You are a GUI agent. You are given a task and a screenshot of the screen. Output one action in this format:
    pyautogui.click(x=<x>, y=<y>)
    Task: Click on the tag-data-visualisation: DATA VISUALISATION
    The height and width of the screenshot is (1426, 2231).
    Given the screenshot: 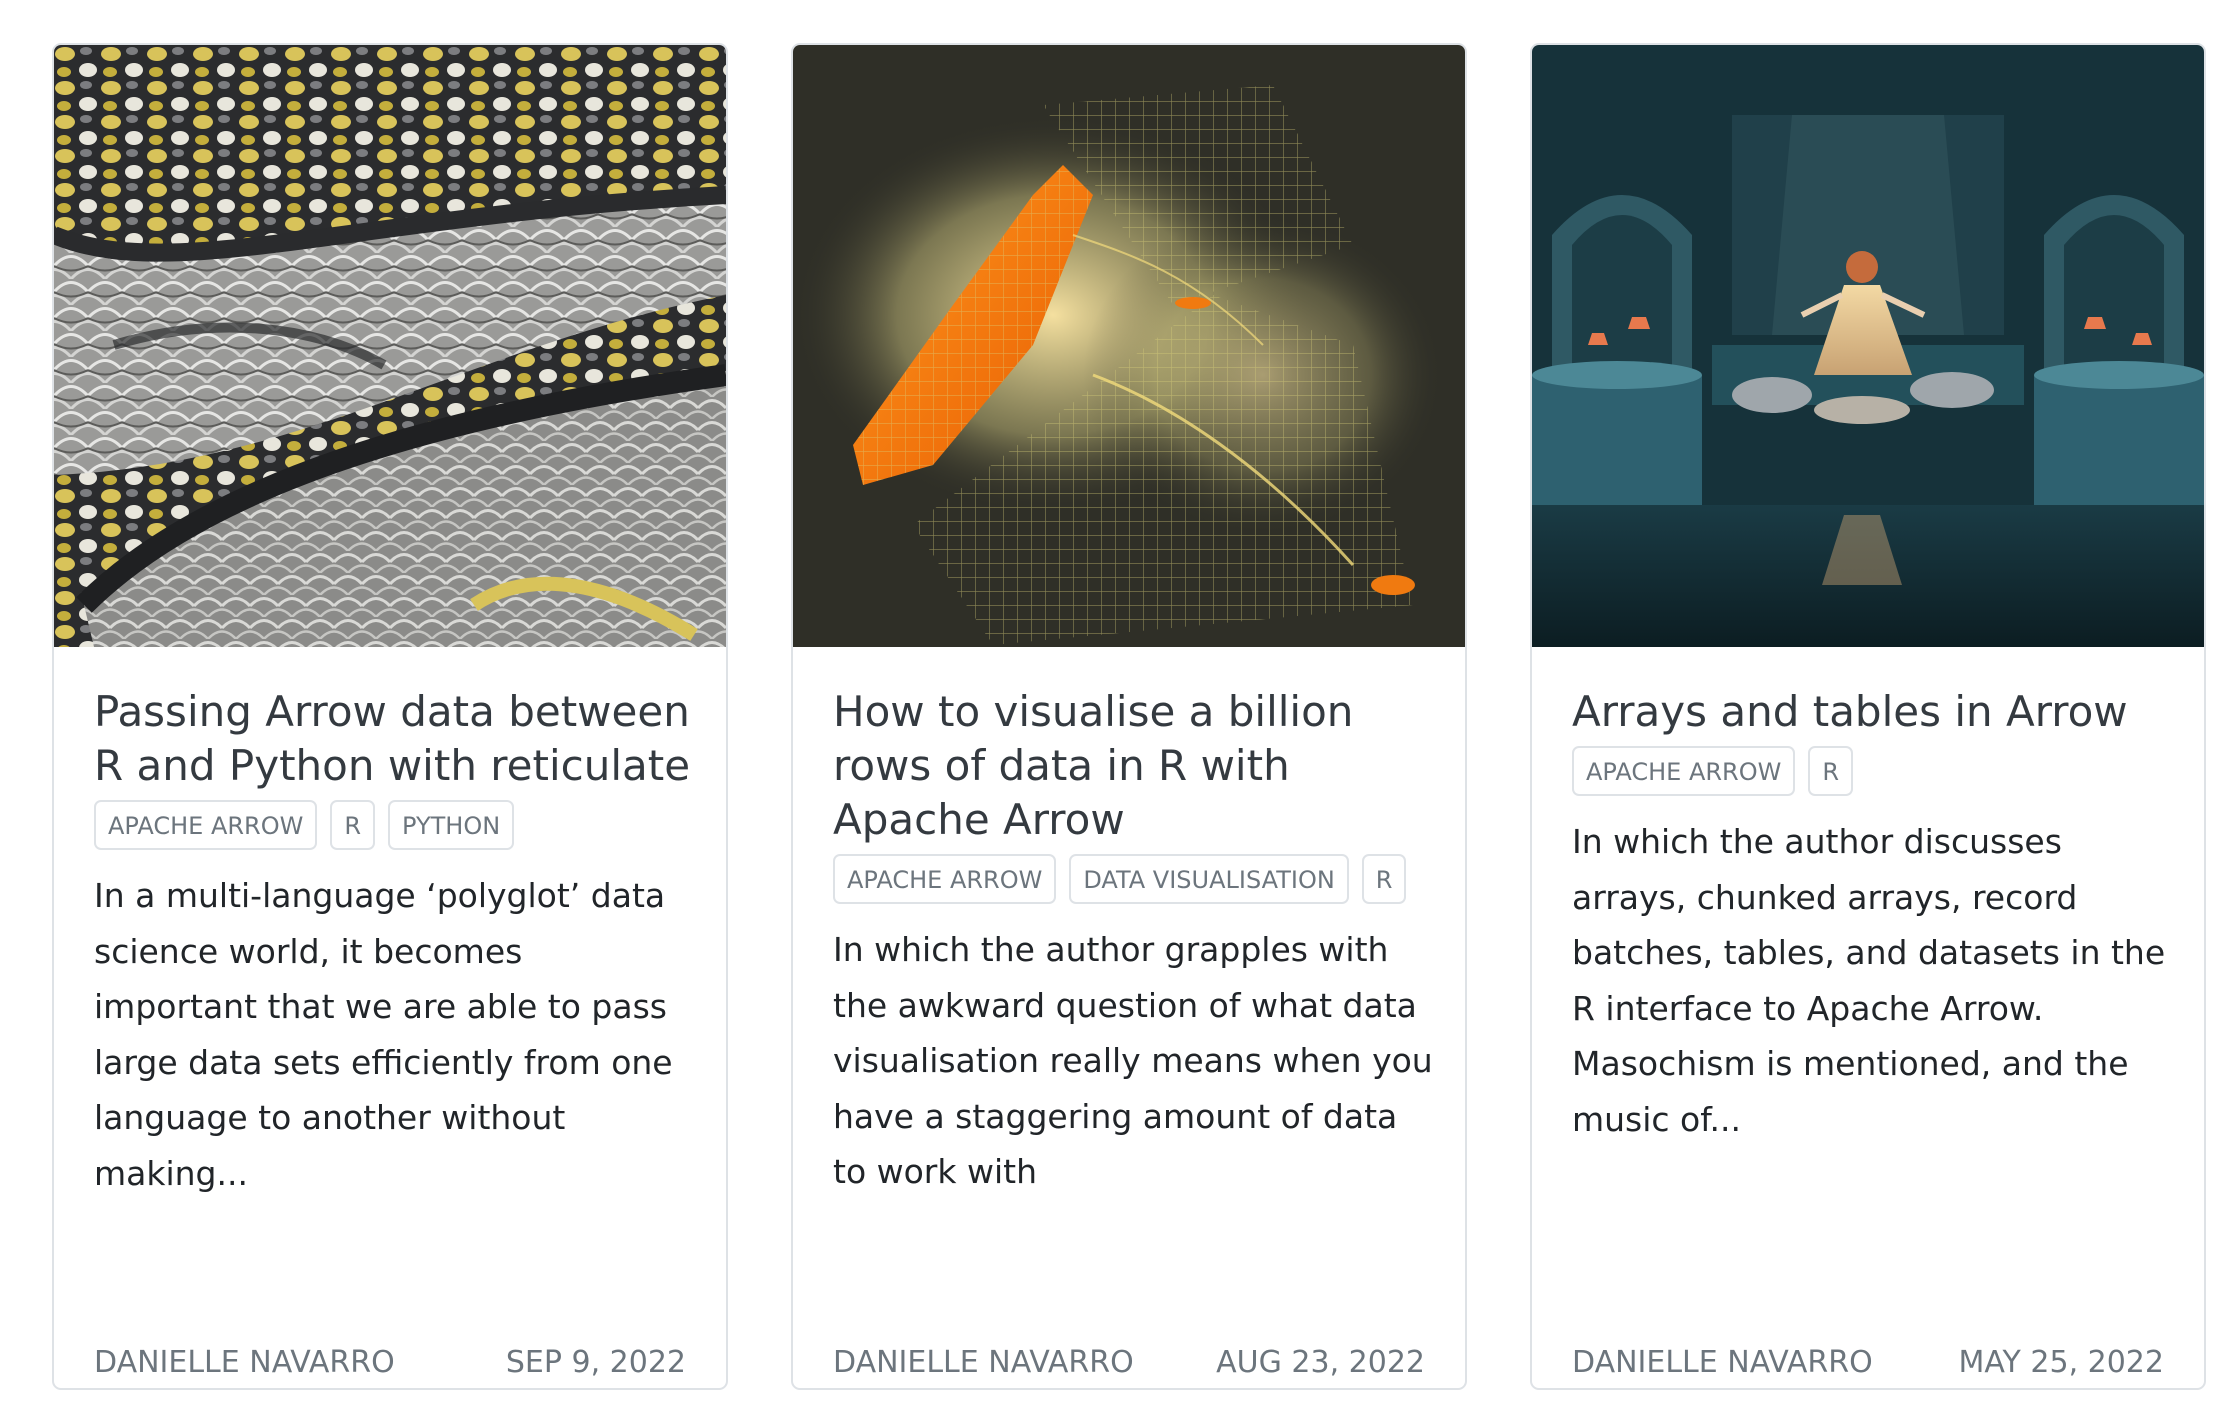 What is the action you would take?
    pyautogui.click(x=1209, y=879)
    